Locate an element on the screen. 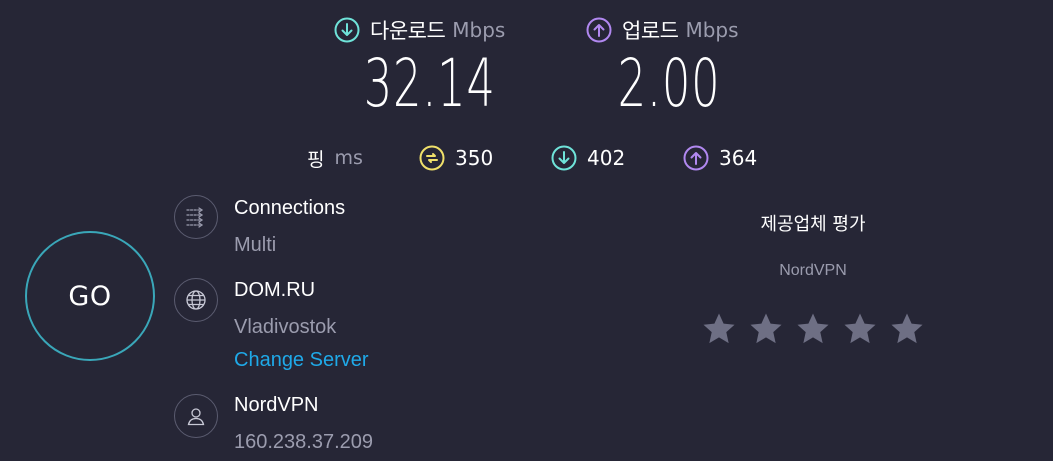  ping-idle-value: 350 is located at coordinates (474, 158).